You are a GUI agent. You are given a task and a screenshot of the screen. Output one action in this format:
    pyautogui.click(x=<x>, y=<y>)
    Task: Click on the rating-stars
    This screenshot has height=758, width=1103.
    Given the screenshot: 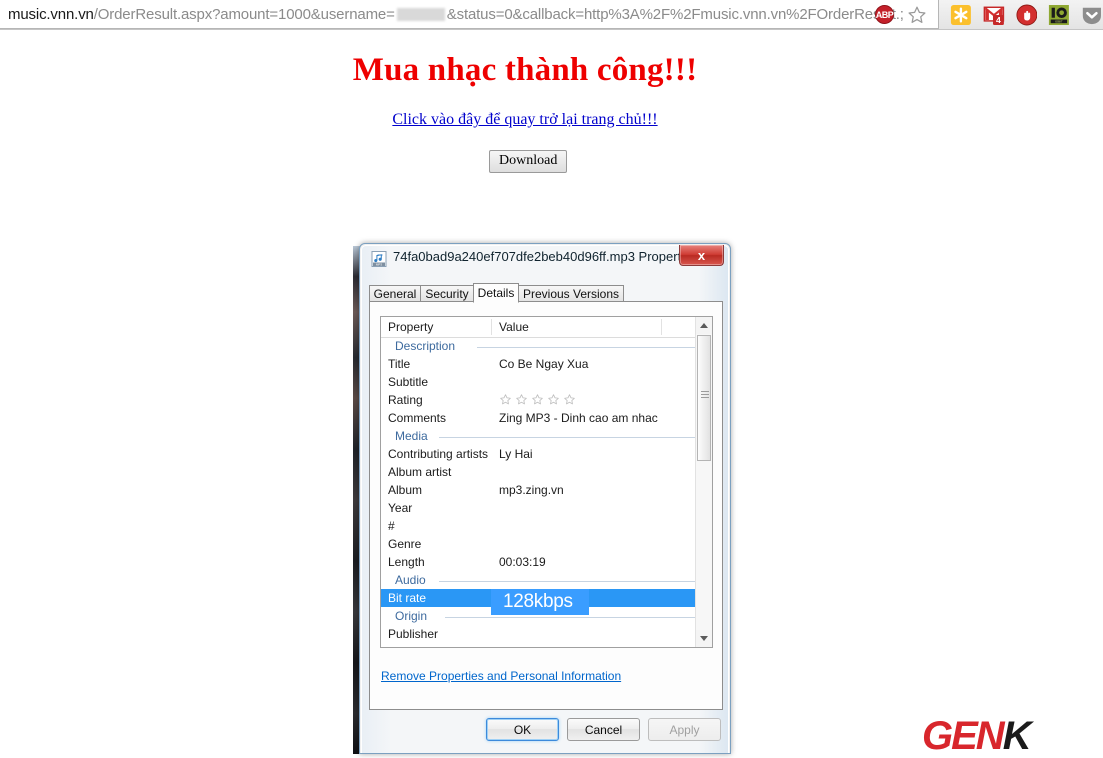 What is the action you would take?
    pyautogui.click(x=537, y=399)
    